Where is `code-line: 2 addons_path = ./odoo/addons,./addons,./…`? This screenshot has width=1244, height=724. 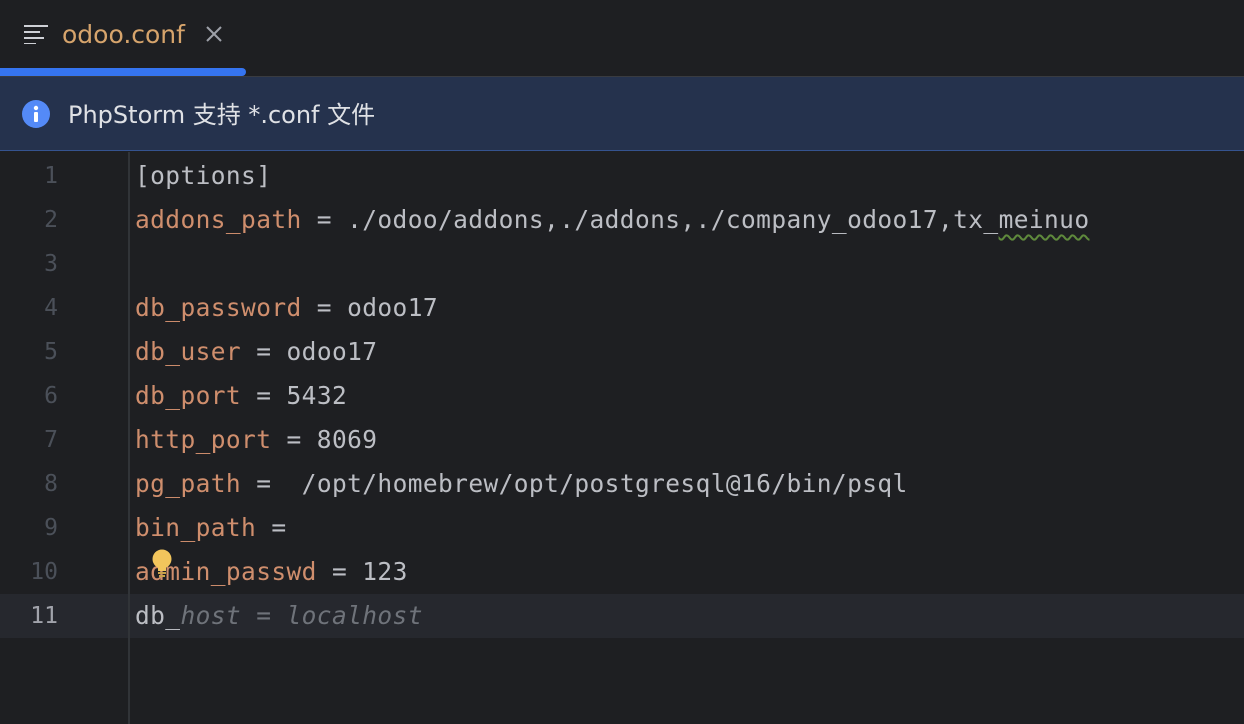
code-line: 2 addons_path = ./odoo/addons,./addons,./… is located at coordinates (622, 220).